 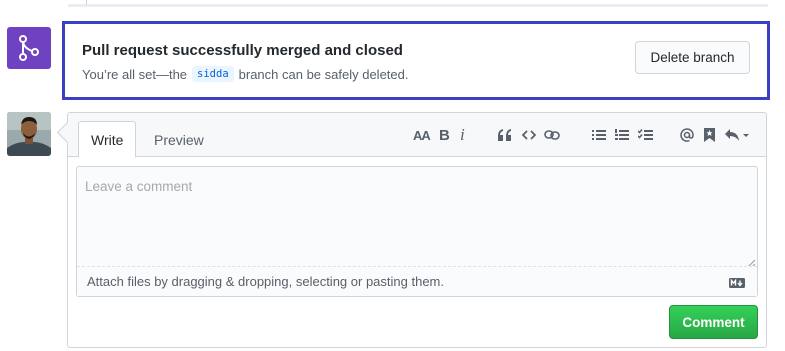 I want to click on user-avatar, so click(x=29, y=134).